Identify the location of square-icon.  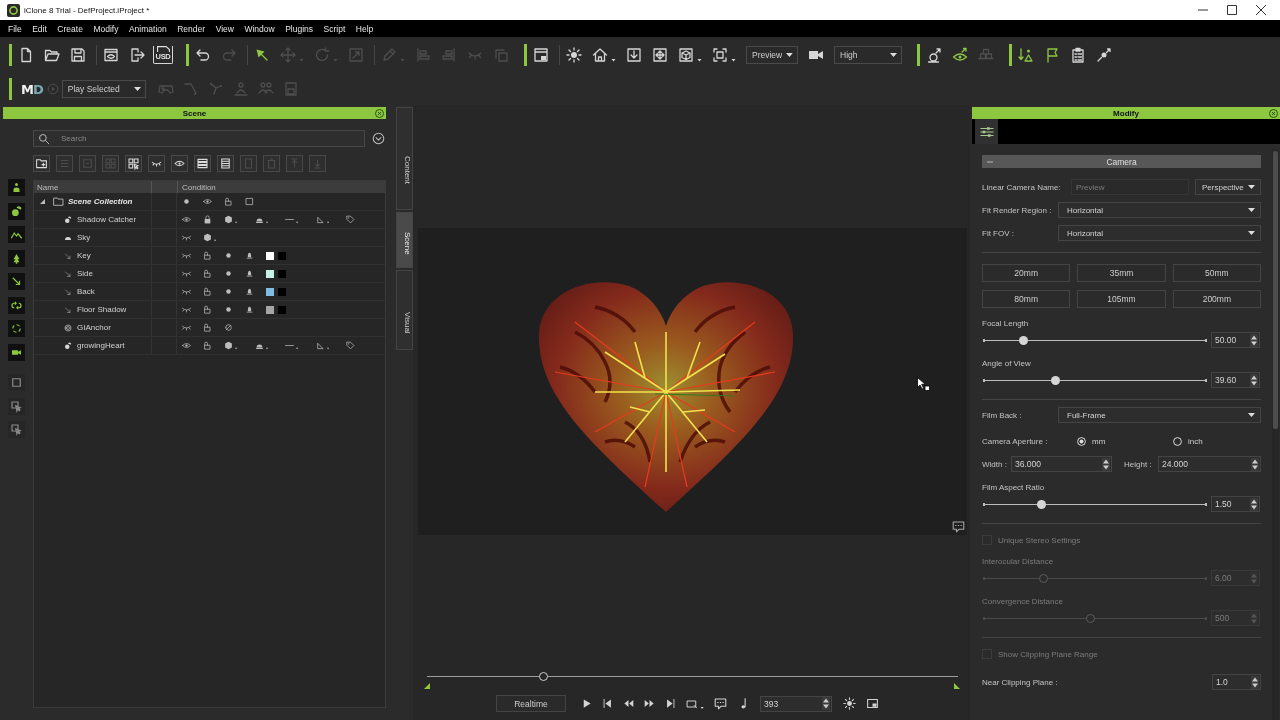
(249, 201).